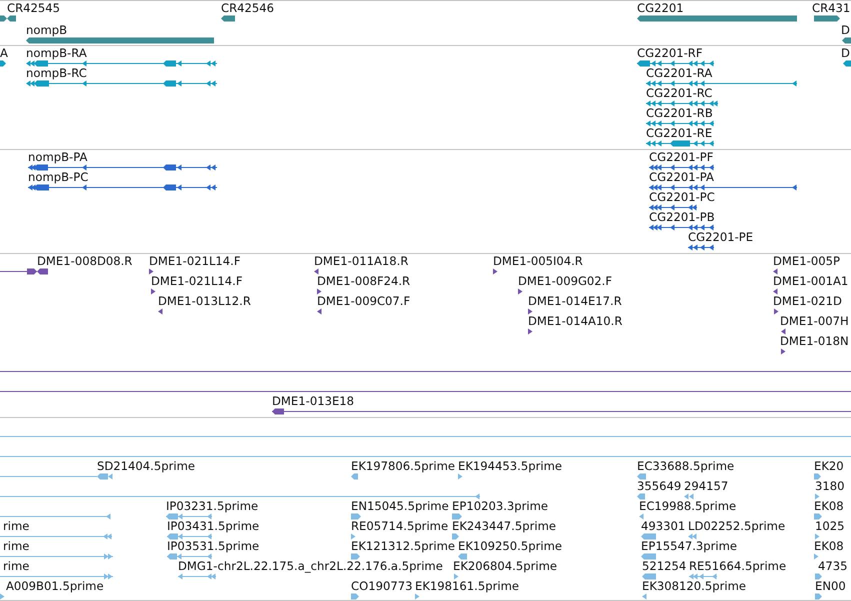 Image resolution: width=851 pixels, height=601 pixels. Describe the element at coordinates (687, 506) in the screenshot. I see `feature-label: EC19988.5prime` at that location.